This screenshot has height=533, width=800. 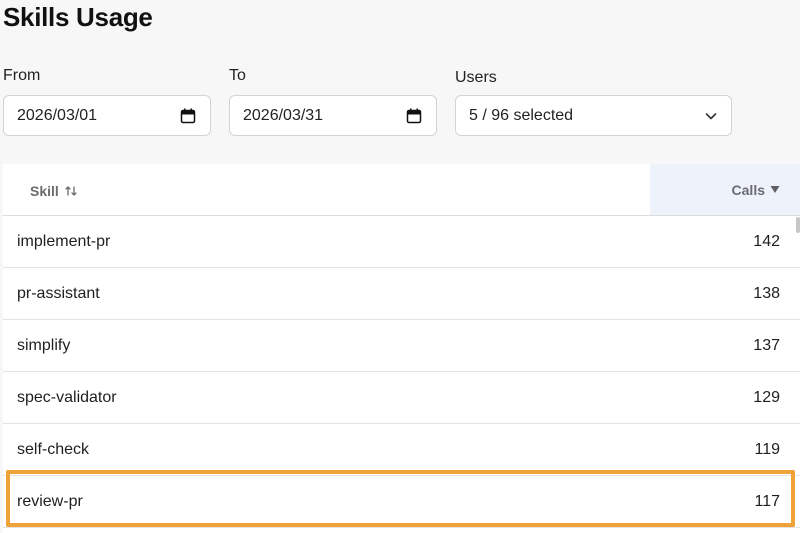 I want to click on scrollbar-thumb, so click(x=798, y=225).